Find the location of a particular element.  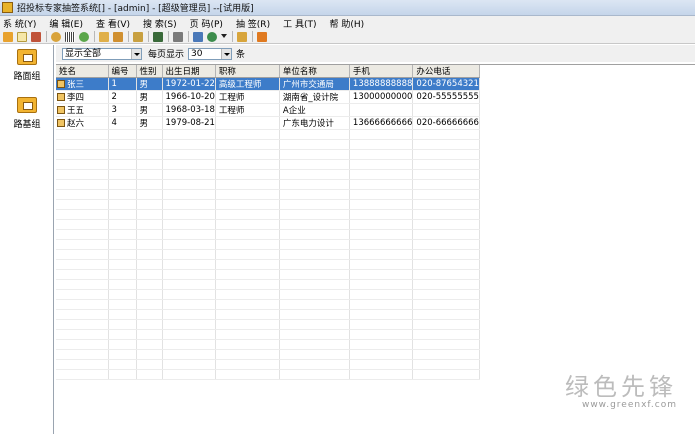

menu-view: 查 看(V) is located at coordinates (113, 23).